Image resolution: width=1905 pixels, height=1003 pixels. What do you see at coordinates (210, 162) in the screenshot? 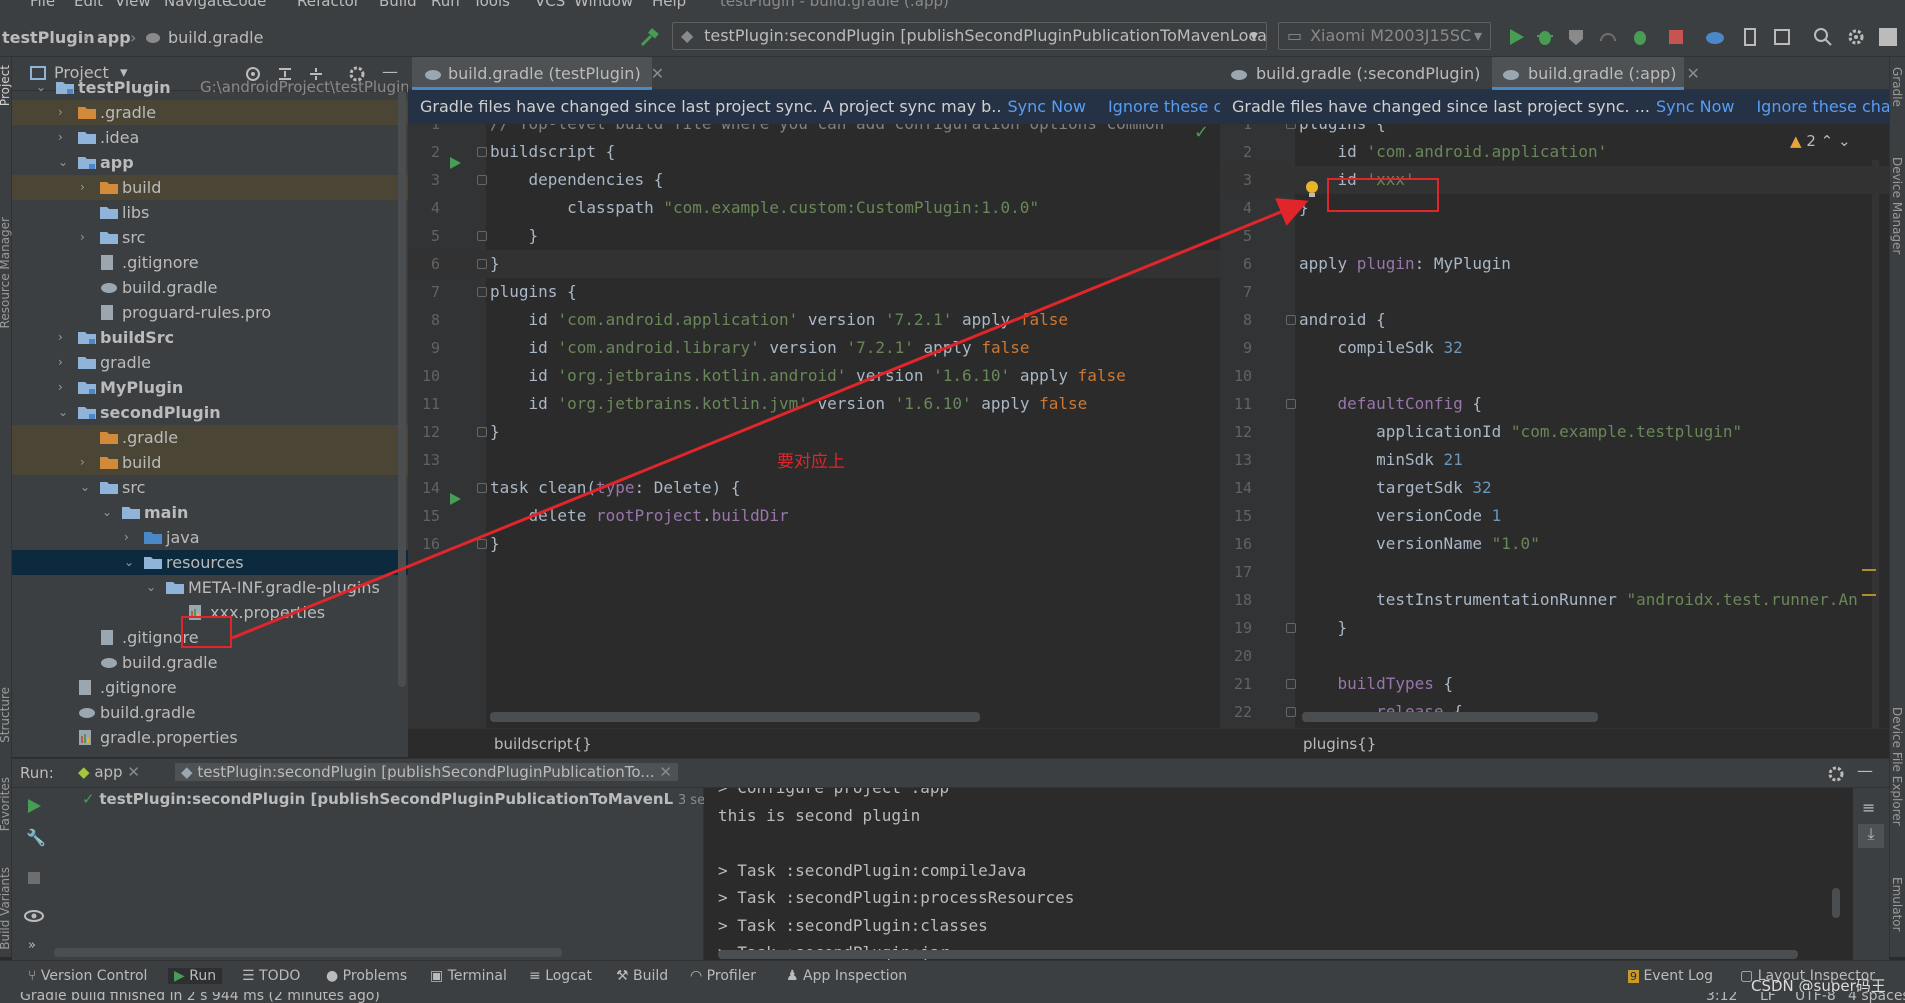
I see `project-tree-item: ⌄ app` at bounding box center [210, 162].